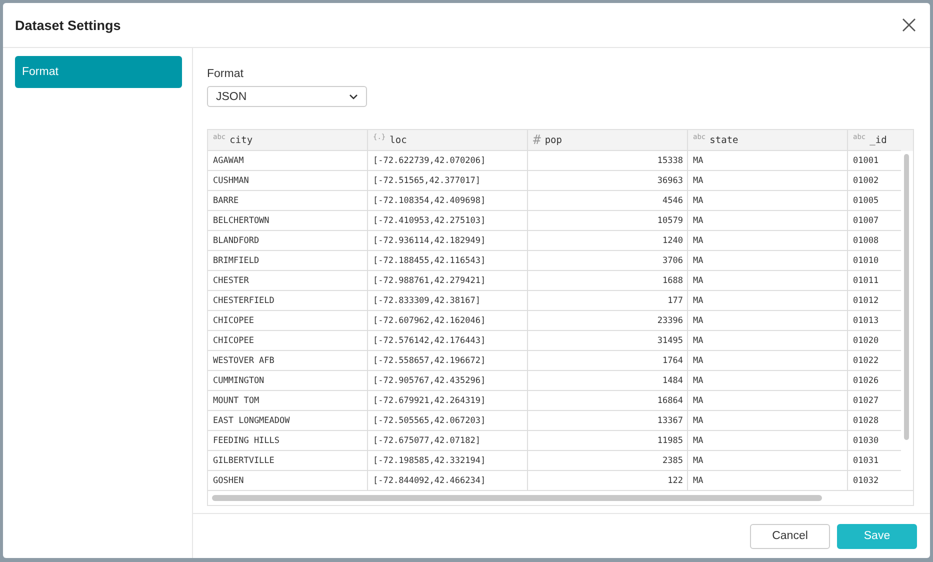 The height and width of the screenshot is (562, 933). What do you see at coordinates (608, 421) in the screenshot?
I see `table-cell: 13367` at bounding box center [608, 421].